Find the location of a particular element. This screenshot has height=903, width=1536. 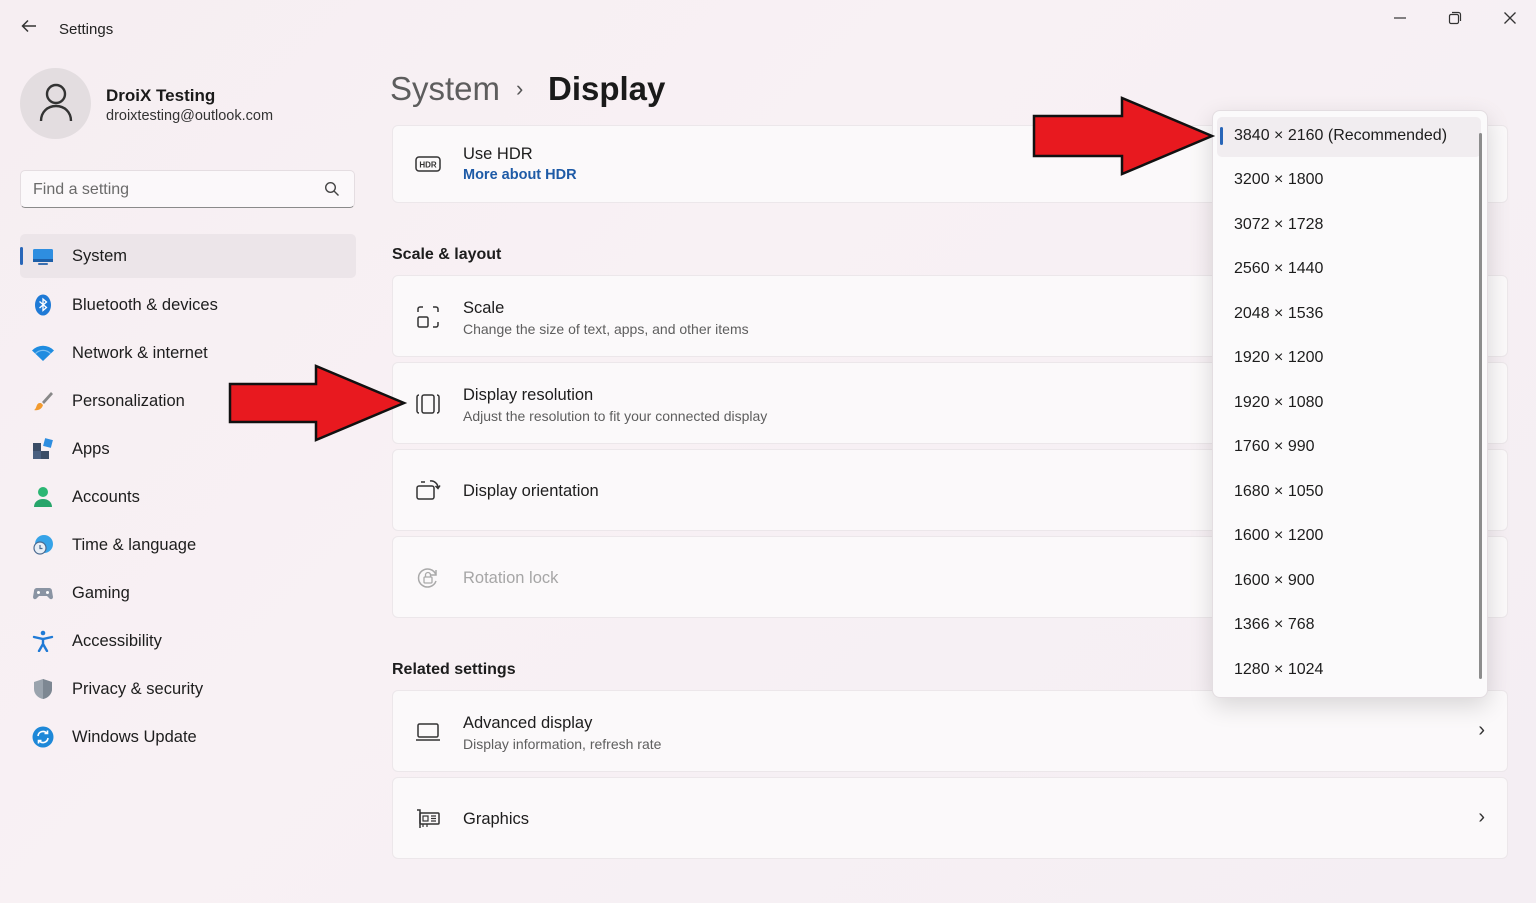

close-icon is located at coordinates (1510, 18).